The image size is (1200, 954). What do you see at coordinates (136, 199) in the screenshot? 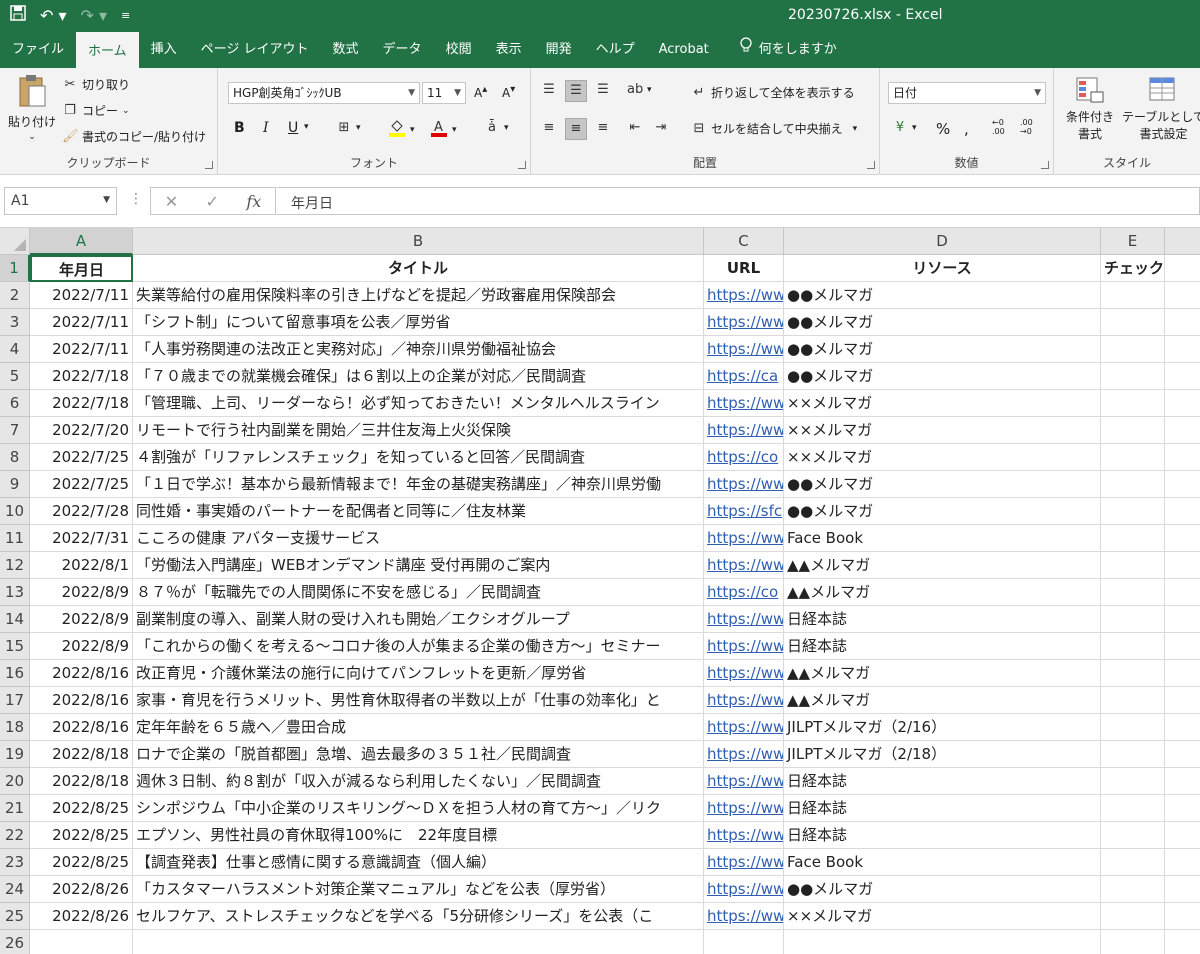
I see `formula-bar-grip-icon: ⋮` at bounding box center [136, 199].